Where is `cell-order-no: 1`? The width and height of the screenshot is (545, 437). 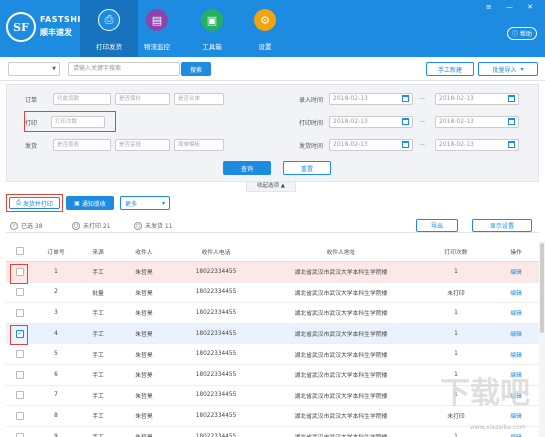 cell-order-no: 1 is located at coordinates (56, 271).